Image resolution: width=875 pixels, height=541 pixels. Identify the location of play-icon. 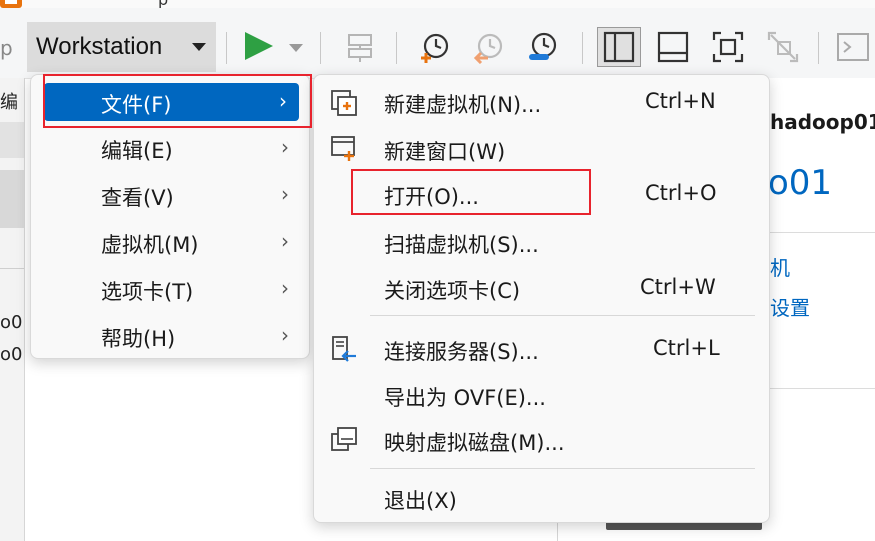
(259, 46).